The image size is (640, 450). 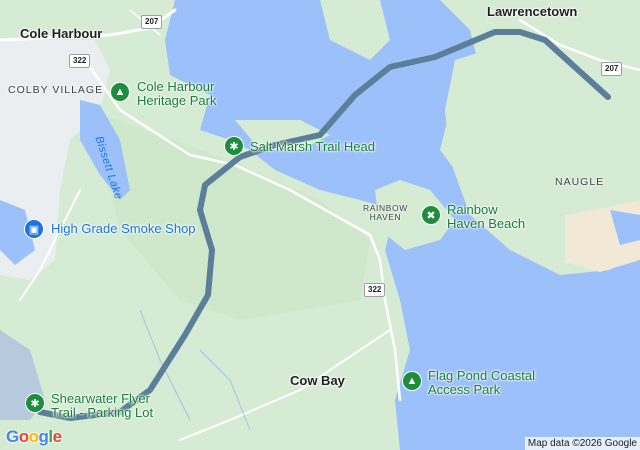 What do you see at coordinates (472, 209) in the screenshot?
I see `poi-label-line1: Rainbow` at bounding box center [472, 209].